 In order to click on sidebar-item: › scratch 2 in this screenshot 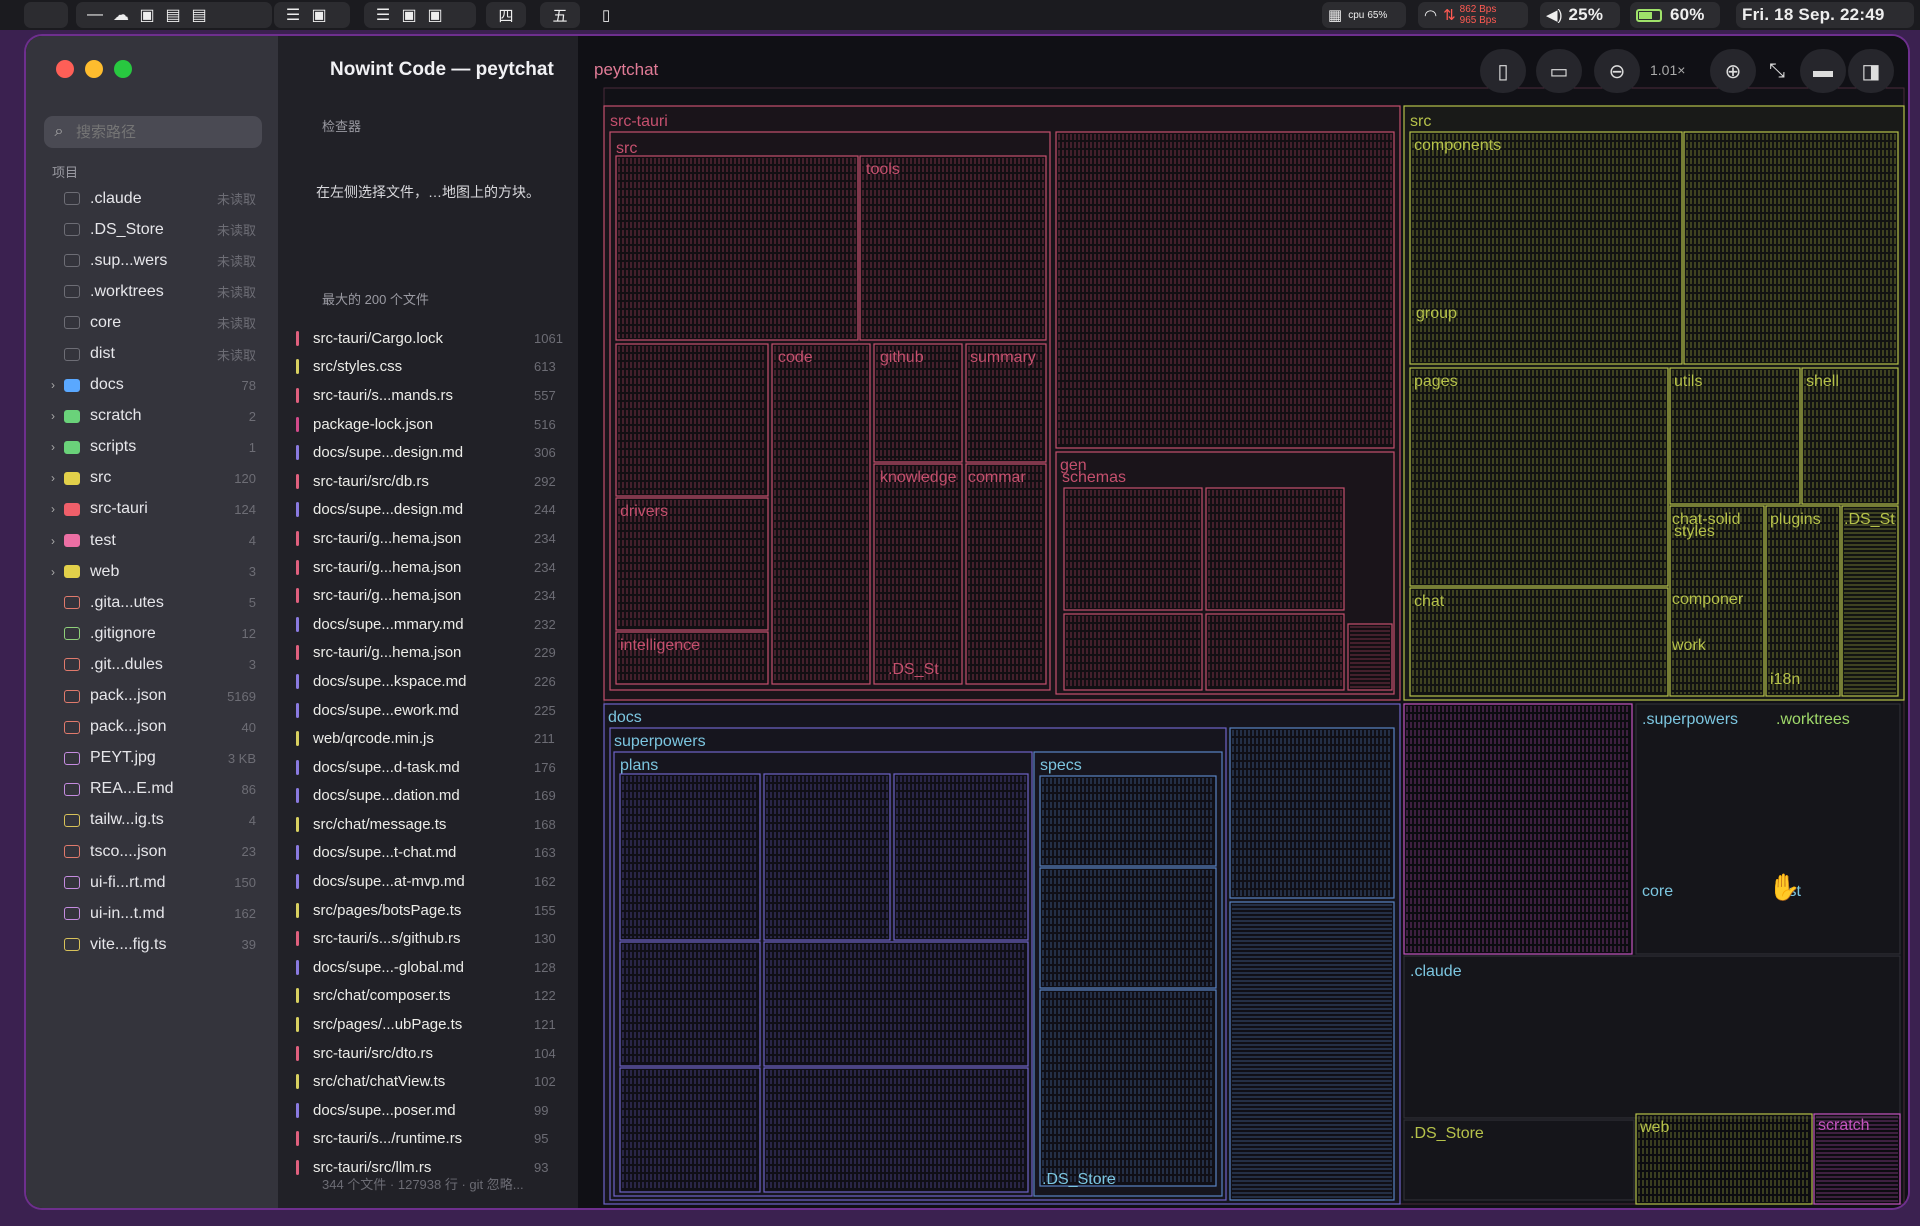, I will do `click(152, 416)`.